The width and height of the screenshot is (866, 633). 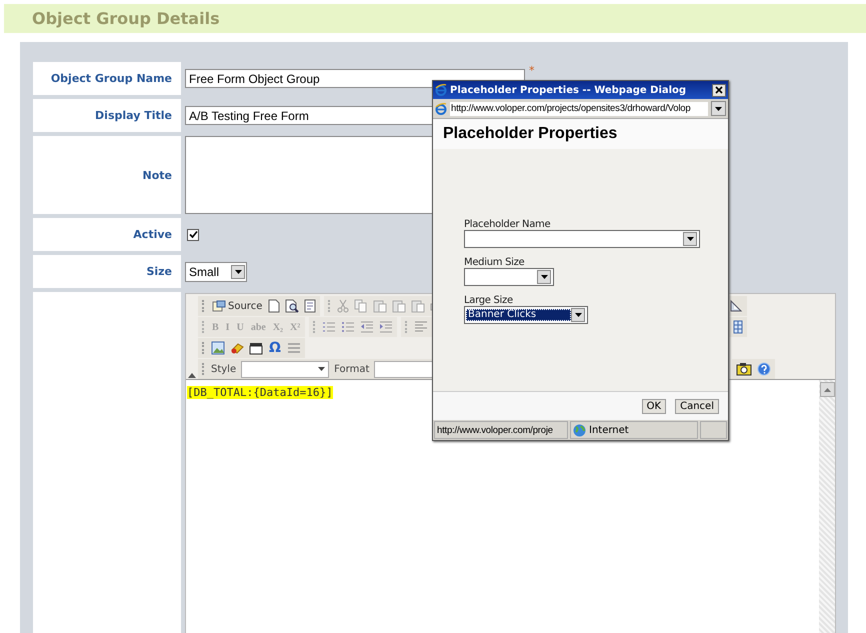 I want to click on format-label: Format, so click(x=352, y=369).